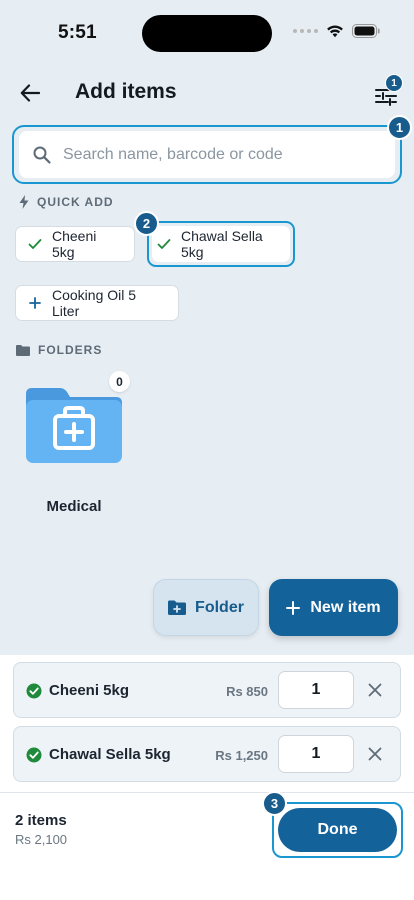  What do you see at coordinates (219, 607) in the screenshot?
I see `new-folder-label: Folder` at bounding box center [219, 607].